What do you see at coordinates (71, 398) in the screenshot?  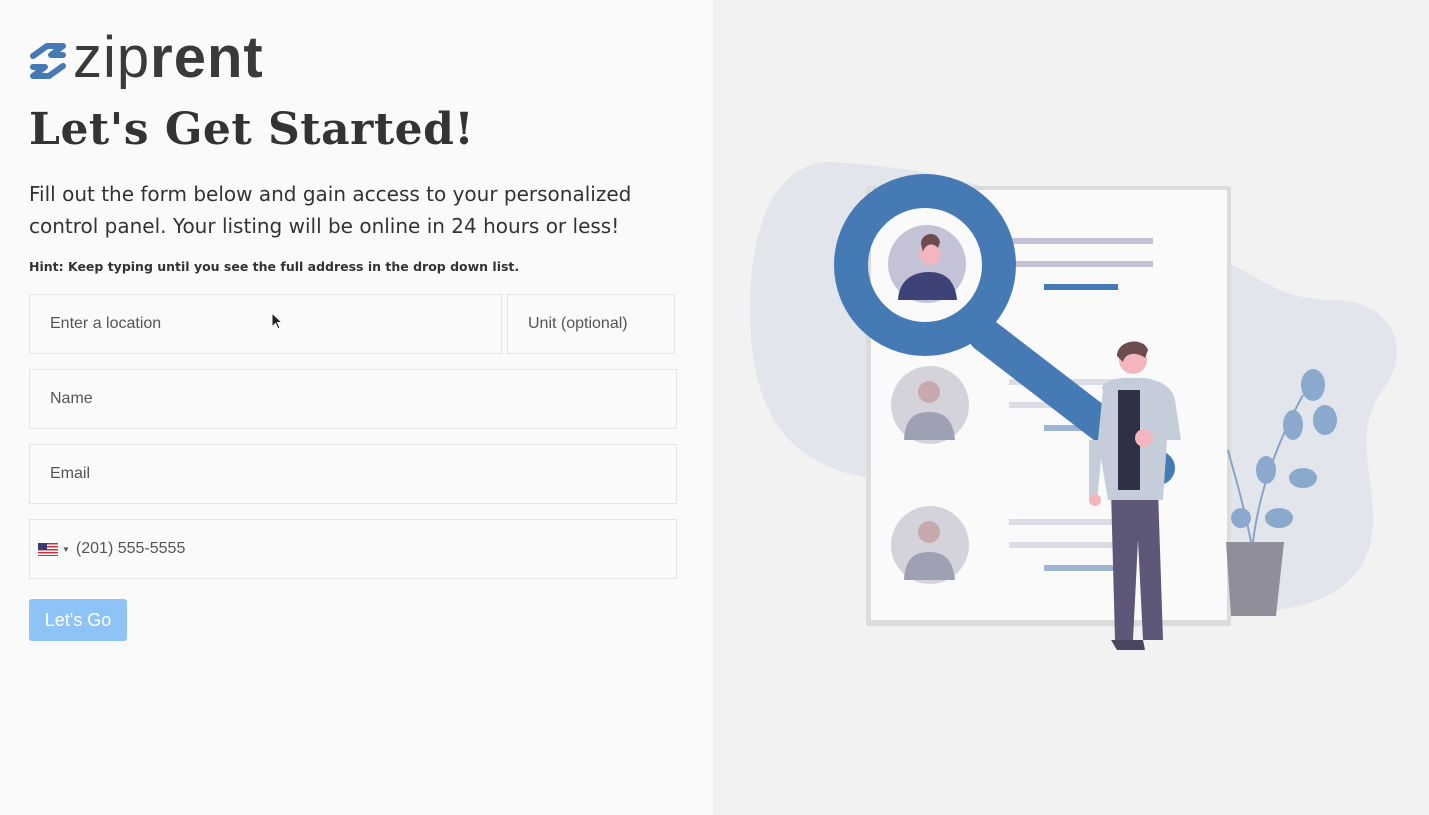 I see `name-placeholder: Name` at bounding box center [71, 398].